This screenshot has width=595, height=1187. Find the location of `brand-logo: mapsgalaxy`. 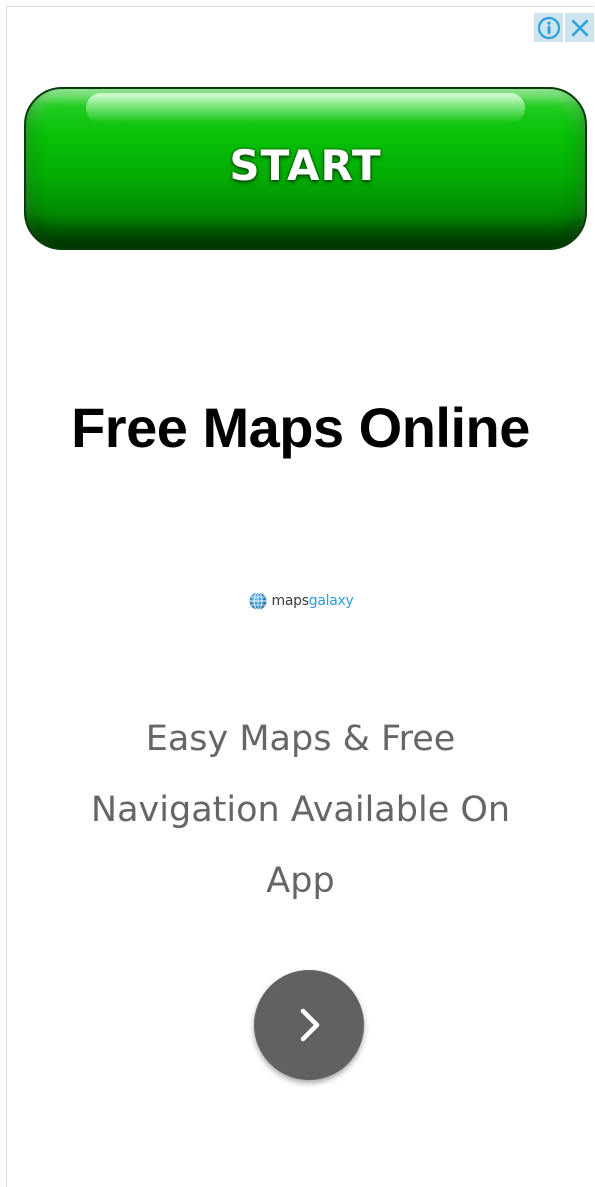

brand-logo: mapsgalaxy is located at coordinates (300, 601).